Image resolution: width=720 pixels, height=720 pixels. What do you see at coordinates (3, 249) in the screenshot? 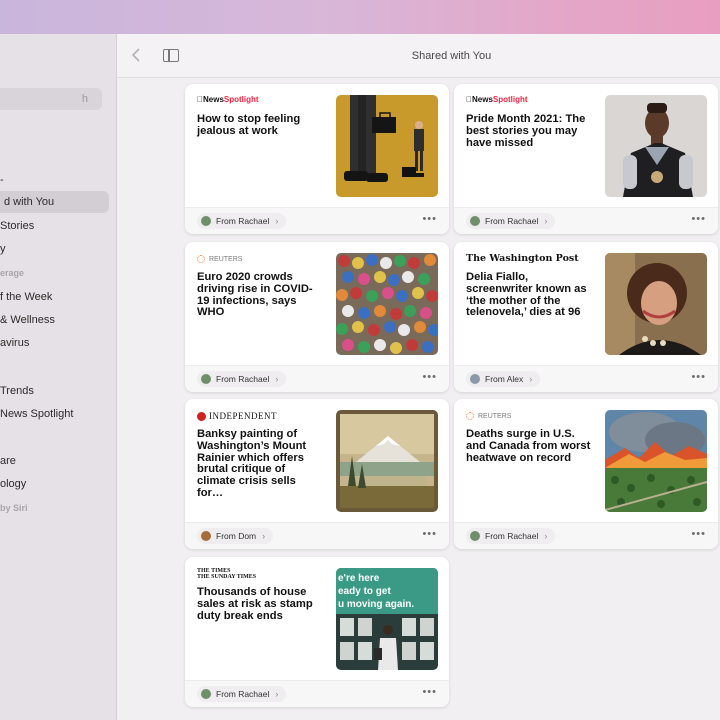
I see `sidebar-item-today: y` at bounding box center [3, 249].